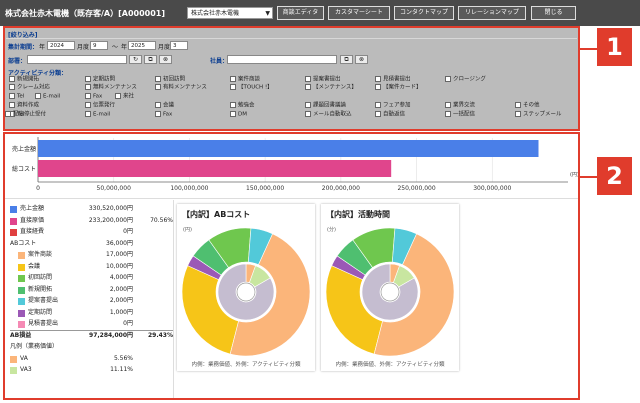 The width and height of the screenshot is (640, 403). What do you see at coordinates (282, 59) in the screenshot?
I see `staff-input` at bounding box center [282, 59].